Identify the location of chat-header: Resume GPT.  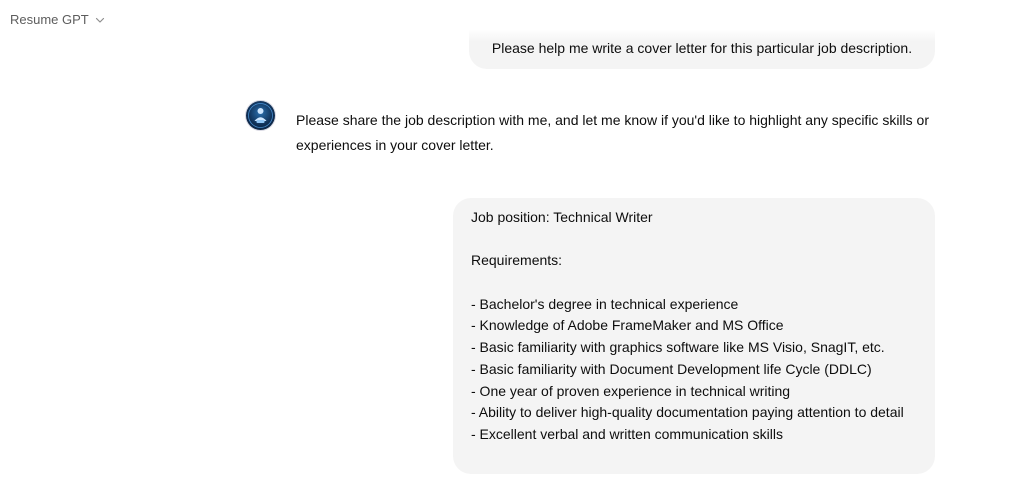
(512, 21).